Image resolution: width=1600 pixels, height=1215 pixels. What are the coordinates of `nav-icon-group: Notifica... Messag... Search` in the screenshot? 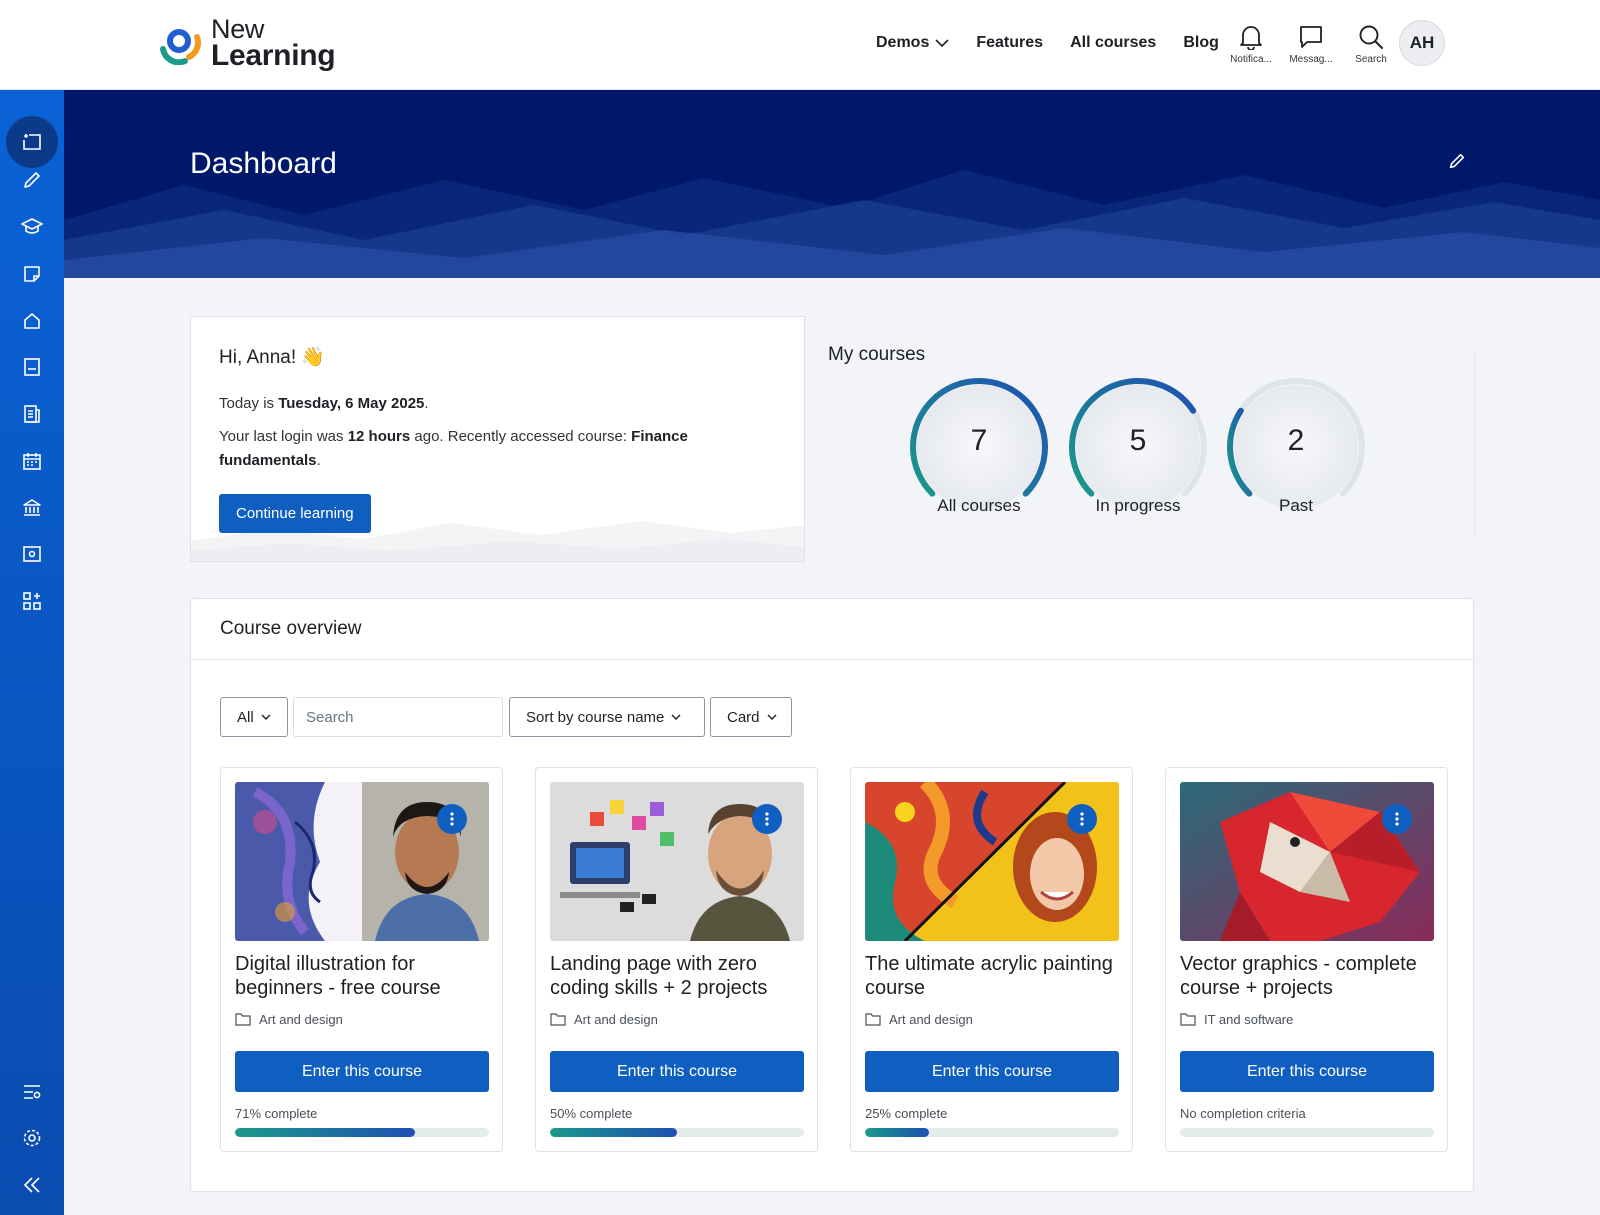 It's located at (1311, 44).